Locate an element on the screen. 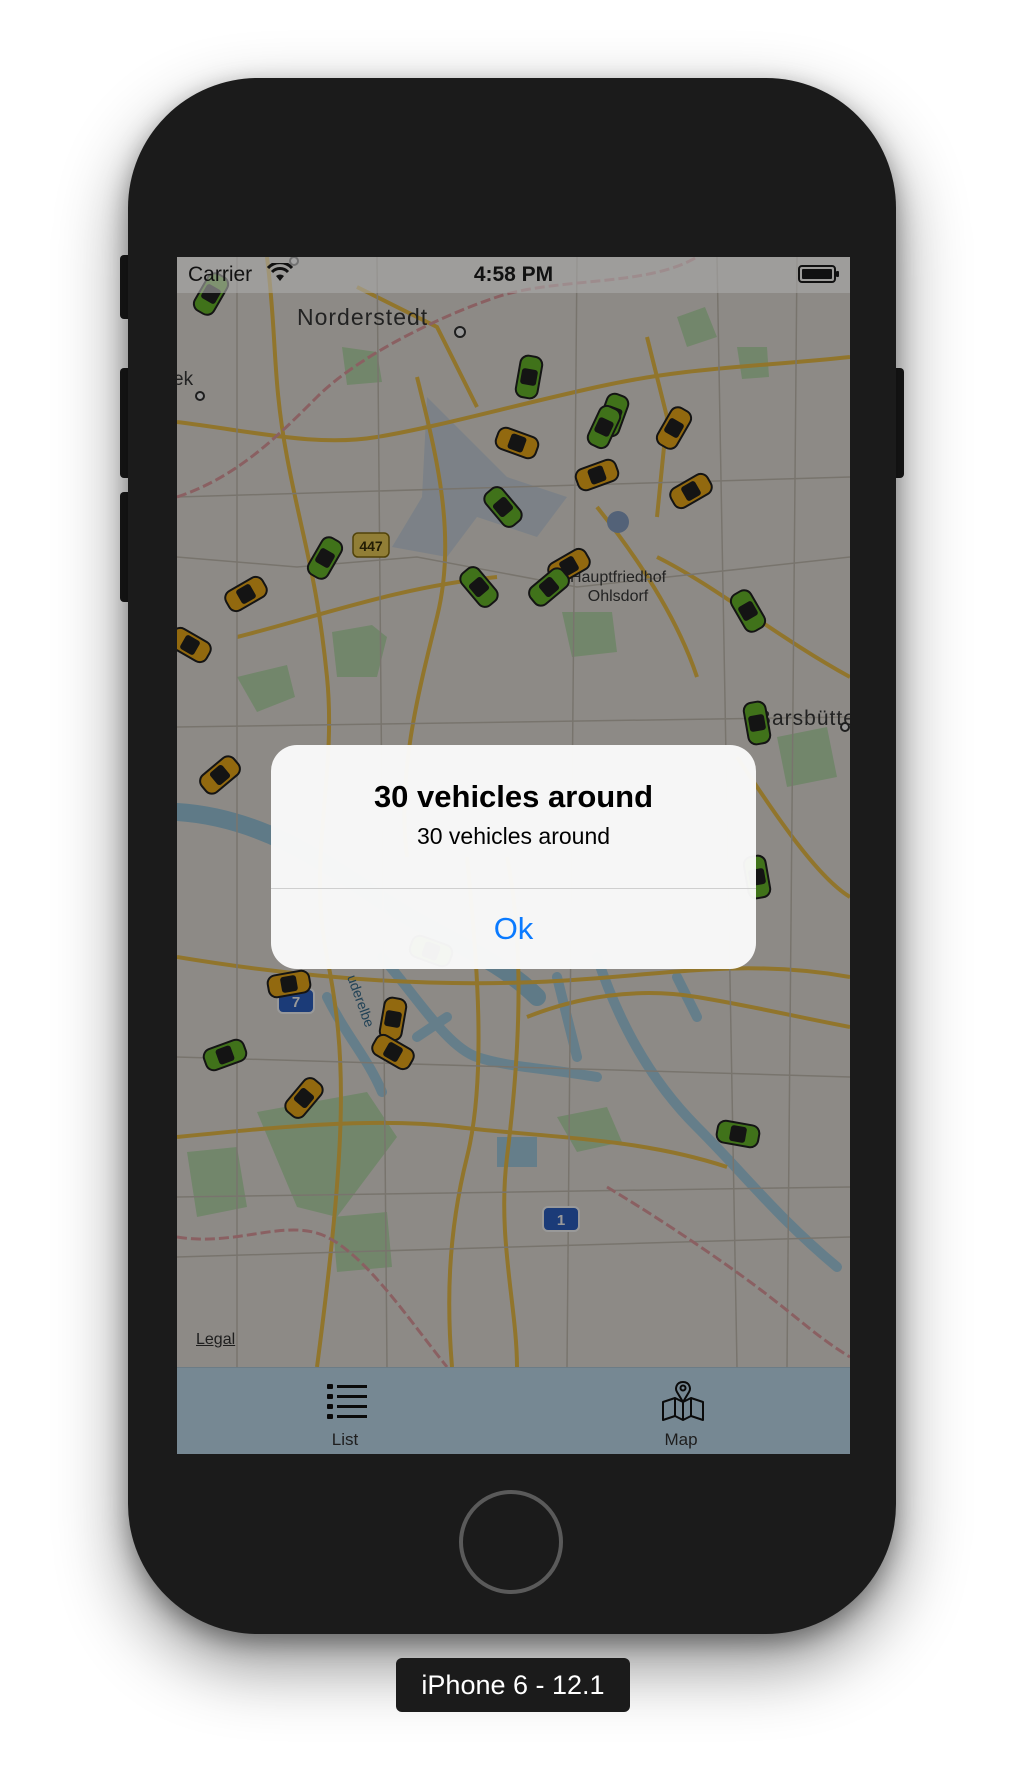 The width and height of the screenshot is (1026, 1784). clock-time: 4:58 PM is located at coordinates (513, 274).